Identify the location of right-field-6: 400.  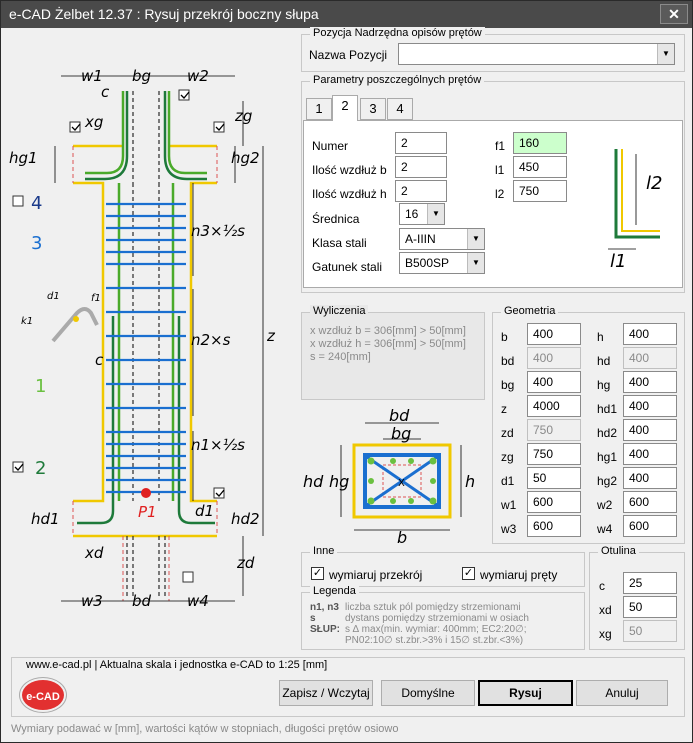
(650, 478).